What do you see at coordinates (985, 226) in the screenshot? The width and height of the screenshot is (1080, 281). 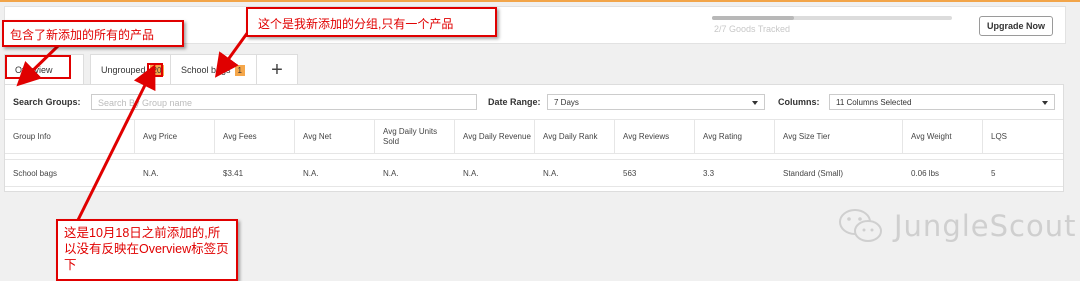 I see `watermark-text: JungleScout` at bounding box center [985, 226].